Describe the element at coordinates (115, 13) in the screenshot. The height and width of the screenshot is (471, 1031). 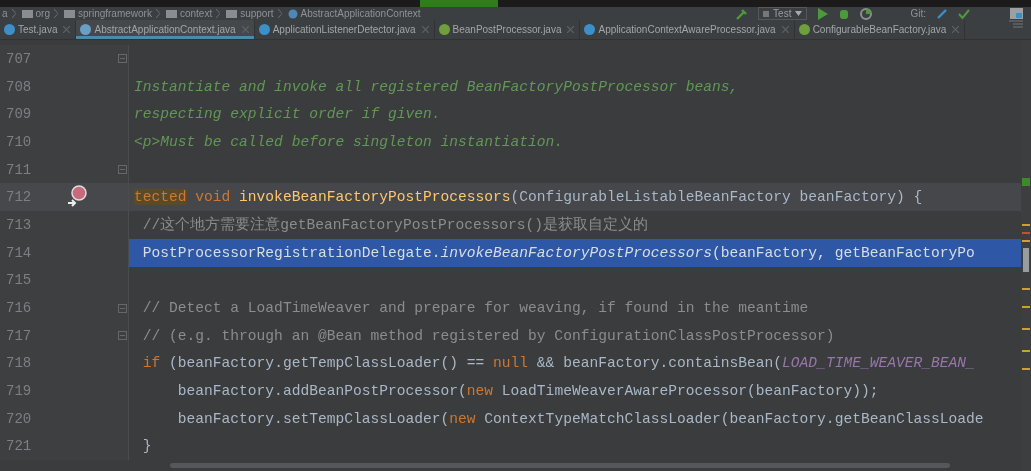
I see `breadcrumb-item: springframework` at that location.